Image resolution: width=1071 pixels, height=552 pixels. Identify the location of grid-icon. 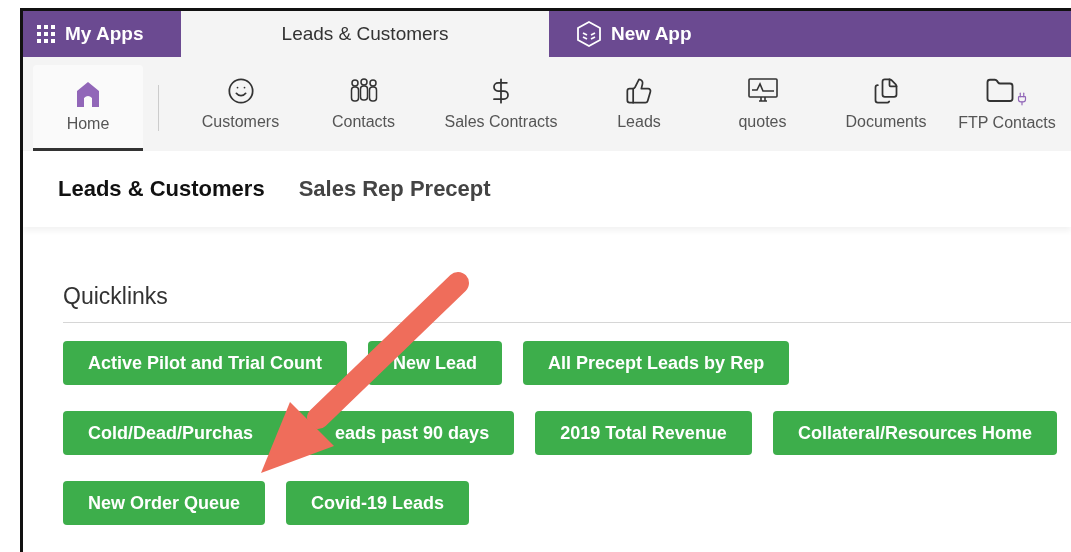
(46, 34).